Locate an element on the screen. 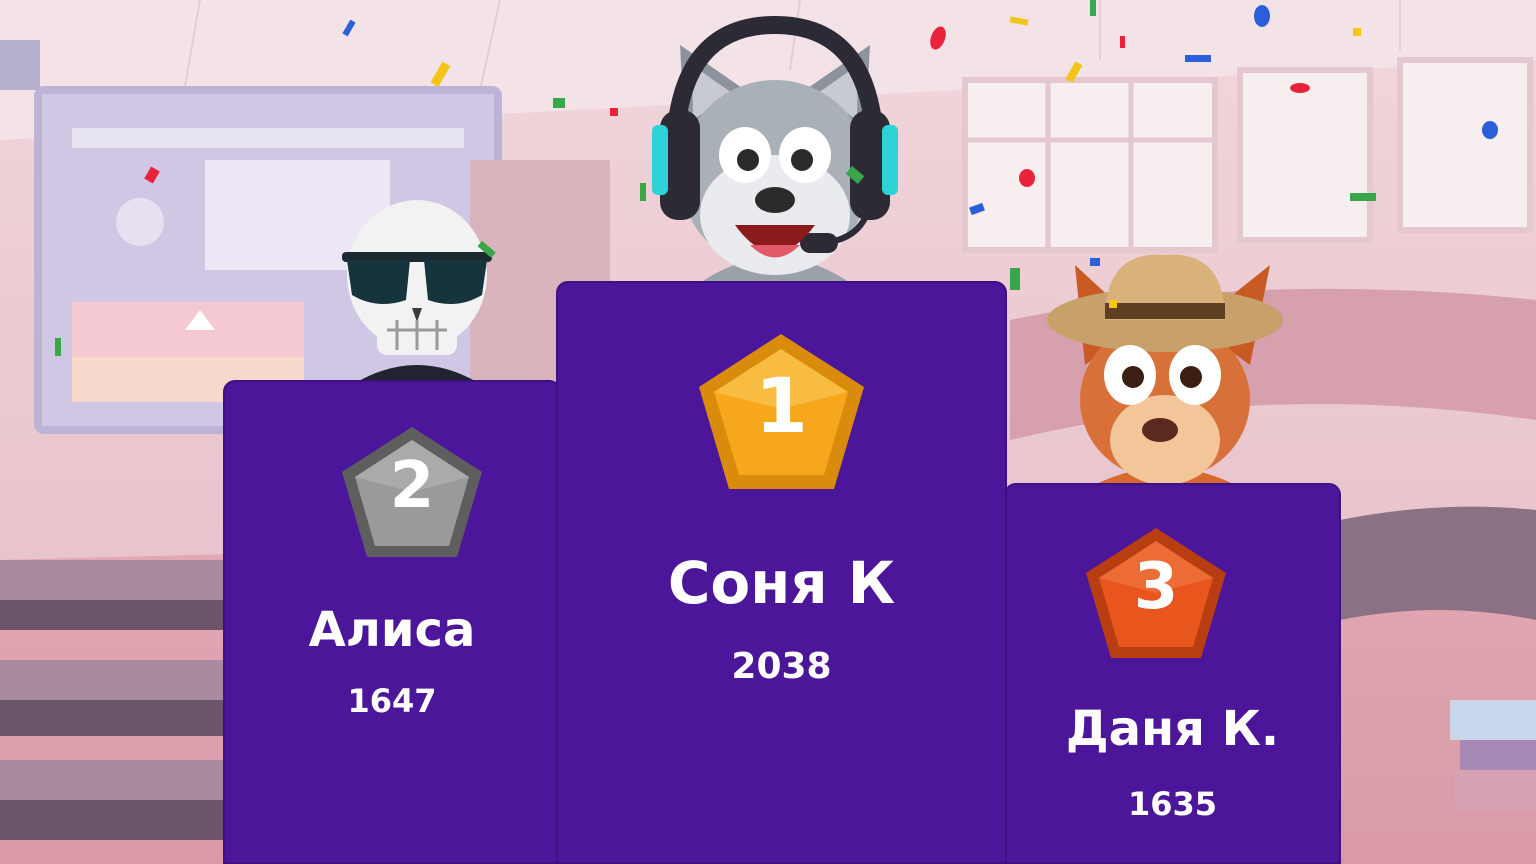 The image size is (1536, 864). rank-number-second: 2 is located at coordinates (412, 486).